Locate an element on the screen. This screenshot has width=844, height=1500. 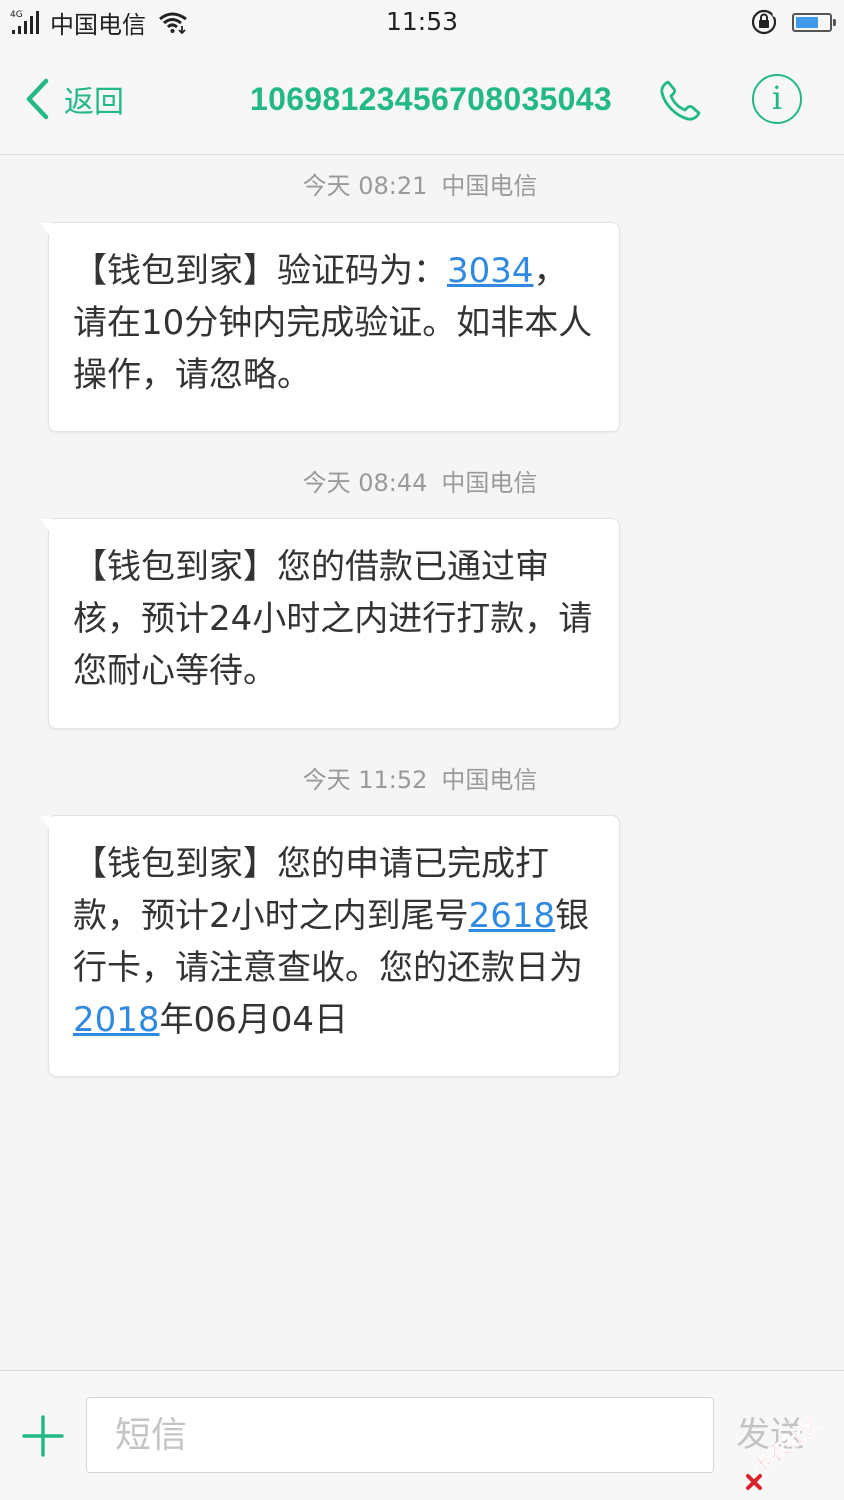
contact-number: 10698123456708035043 is located at coordinates (431, 99).